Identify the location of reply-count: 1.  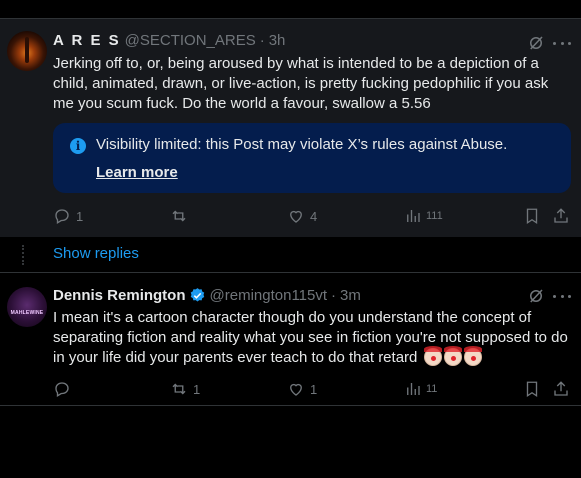
(80, 216).